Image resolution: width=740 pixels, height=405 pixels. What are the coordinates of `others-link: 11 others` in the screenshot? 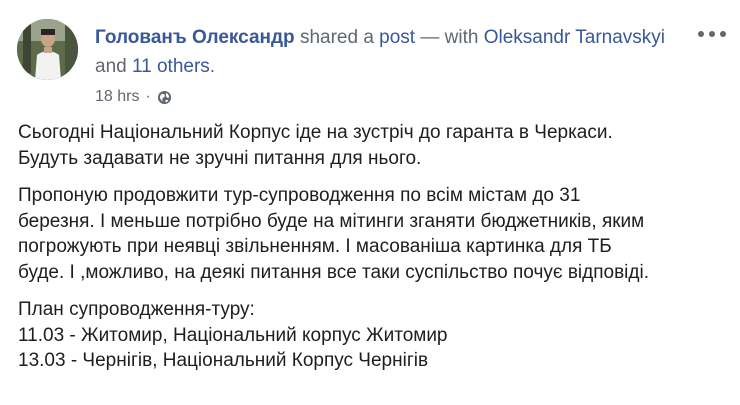 It's located at (171, 66).